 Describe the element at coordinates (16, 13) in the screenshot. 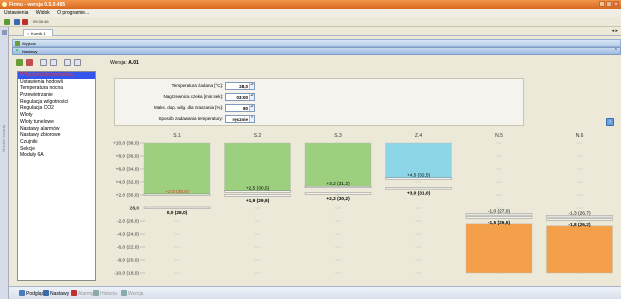

I see `menu-ustawienia: Ustawienia` at that location.